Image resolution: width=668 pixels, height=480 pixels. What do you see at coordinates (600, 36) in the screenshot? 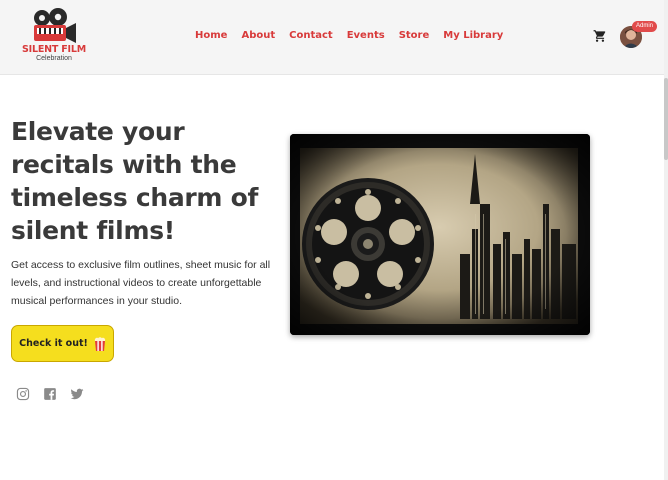
I see `cart-icon` at bounding box center [600, 36].